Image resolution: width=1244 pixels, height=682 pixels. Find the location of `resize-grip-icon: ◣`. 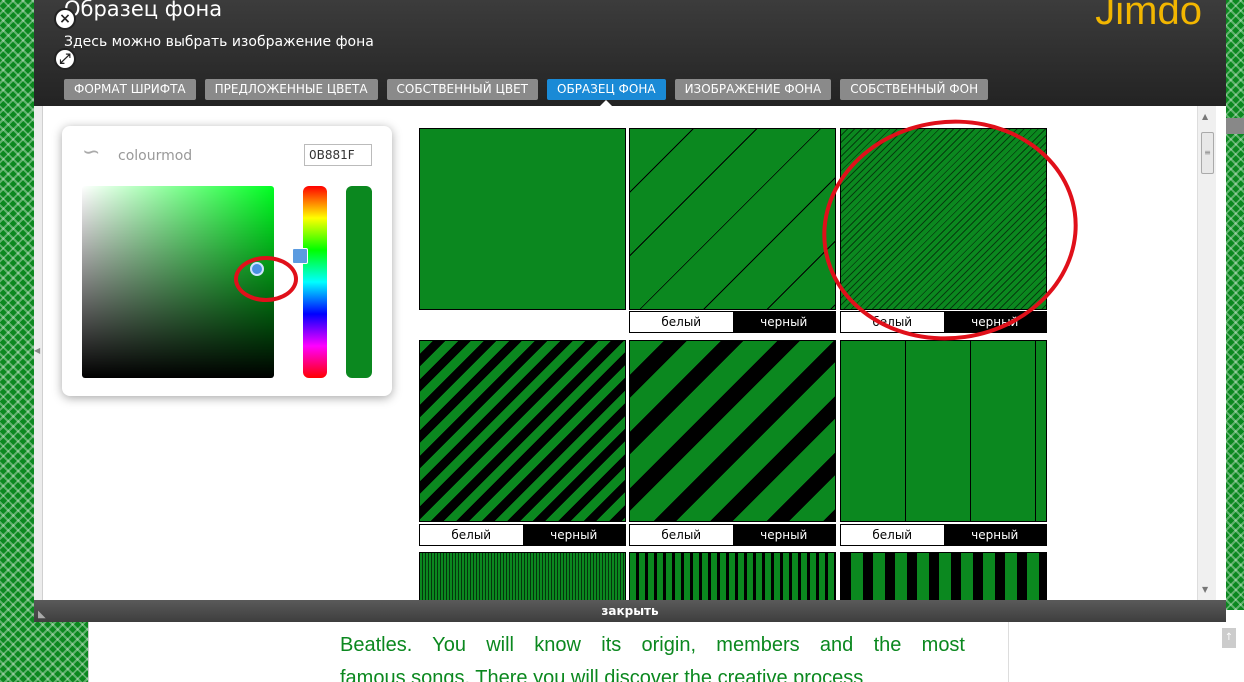

resize-grip-icon: ◣ is located at coordinates (42, 615).